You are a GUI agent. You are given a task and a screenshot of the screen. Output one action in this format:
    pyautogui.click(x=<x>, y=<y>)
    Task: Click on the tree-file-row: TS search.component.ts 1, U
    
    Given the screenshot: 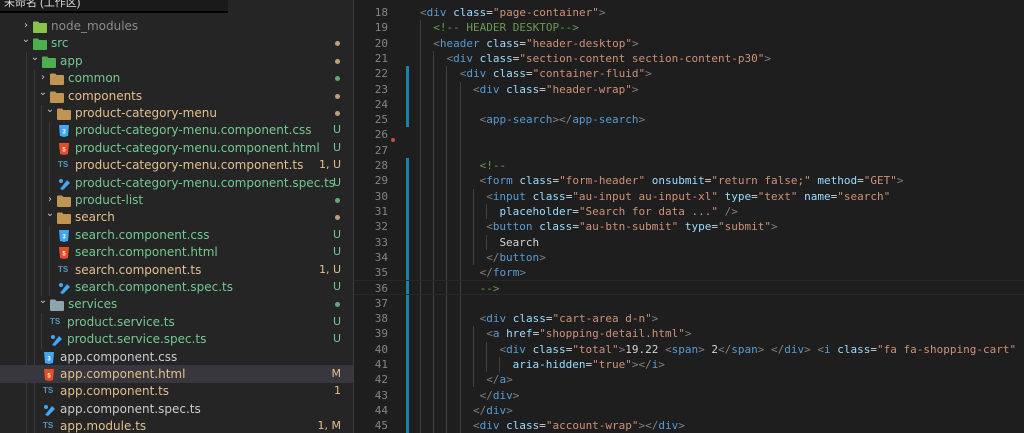 What is the action you would take?
    pyautogui.click(x=176, y=270)
    